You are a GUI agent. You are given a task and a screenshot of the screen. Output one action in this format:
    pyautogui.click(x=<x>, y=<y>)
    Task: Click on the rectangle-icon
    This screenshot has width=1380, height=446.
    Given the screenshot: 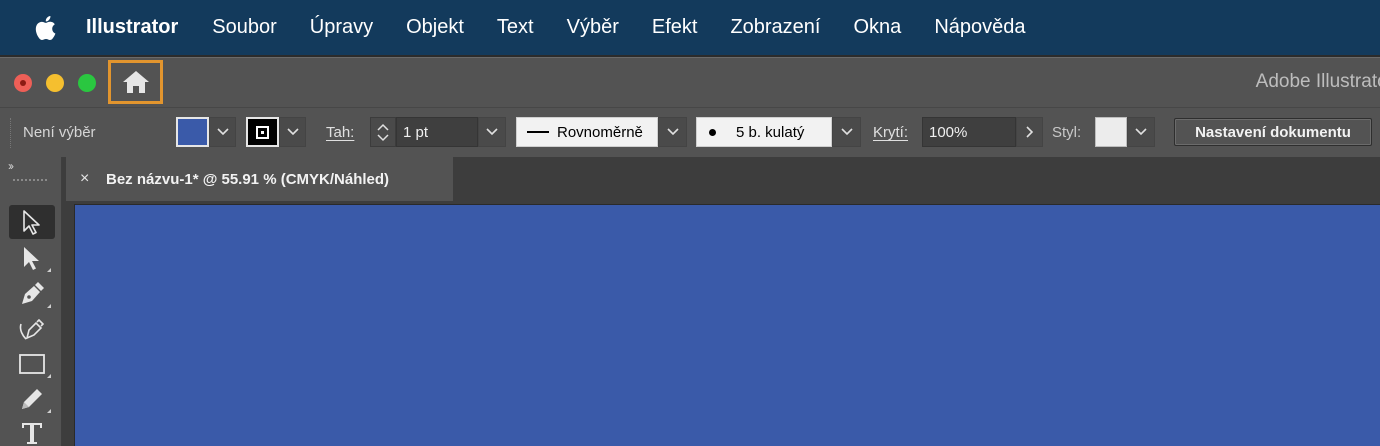 What is the action you would take?
    pyautogui.click(x=32, y=364)
    